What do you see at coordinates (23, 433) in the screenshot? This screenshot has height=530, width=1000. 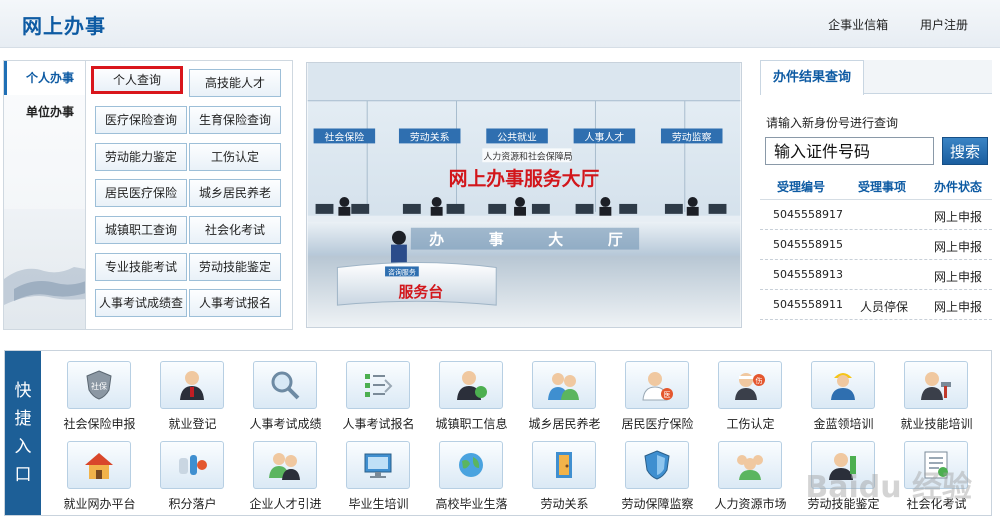 I see `quick-entry-label: 快 捷 入 口` at bounding box center [23, 433].